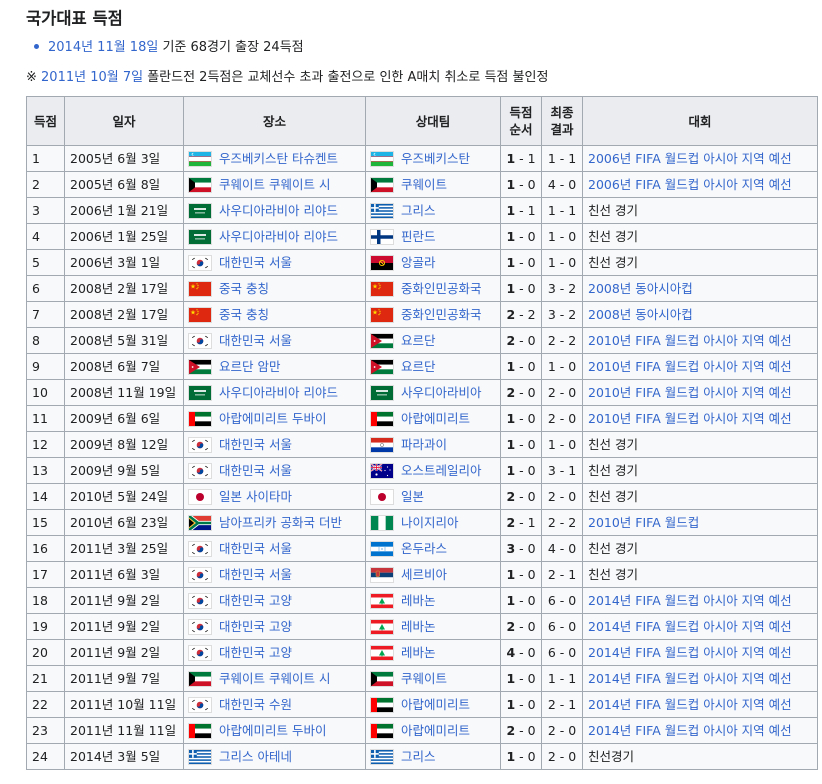 This screenshot has height=784, width=822. Describe the element at coordinates (45, 121) in the screenshot. I see `col-header-goal: 득점` at that location.